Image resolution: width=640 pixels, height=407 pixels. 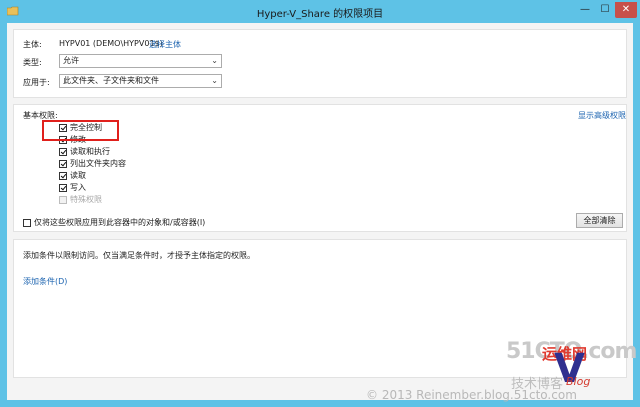 I want to click on apply-only-container-option: 仅将这些权限应用到此容器中的对象和/或容器(I), so click(x=114, y=222).